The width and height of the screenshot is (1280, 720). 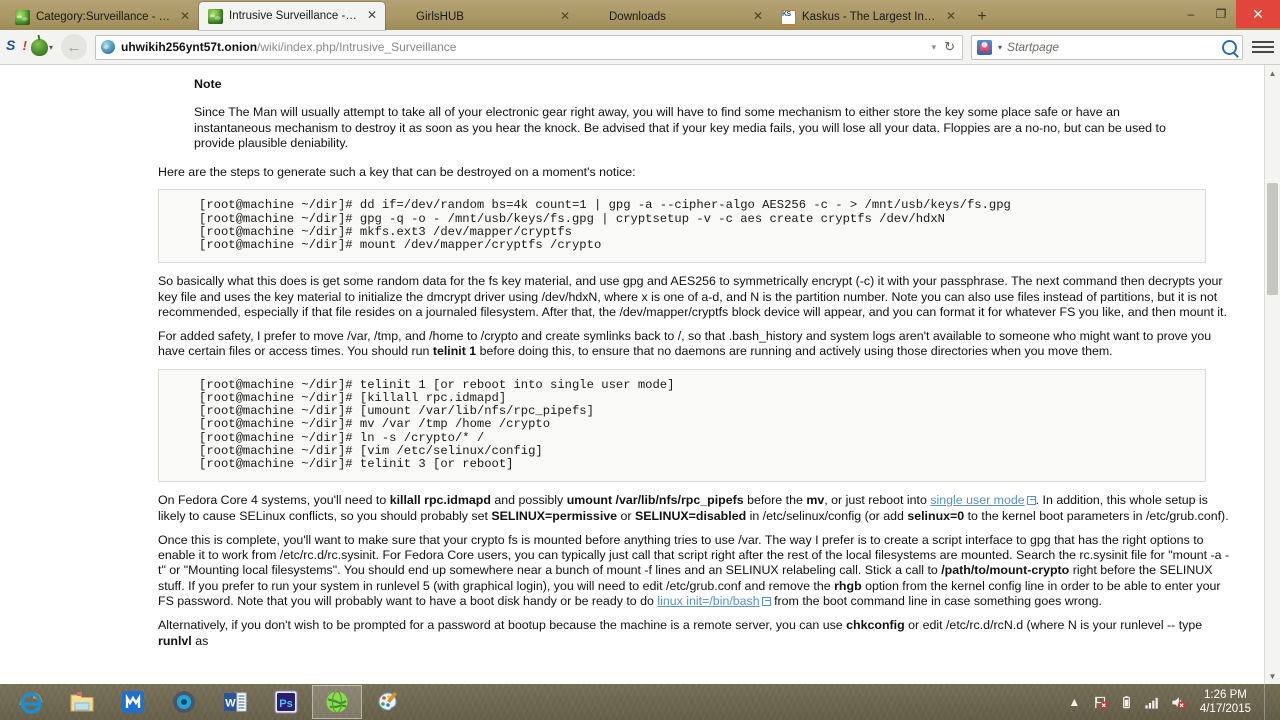 I want to click on battery-glyph-icon, so click(x=1126, y=701).